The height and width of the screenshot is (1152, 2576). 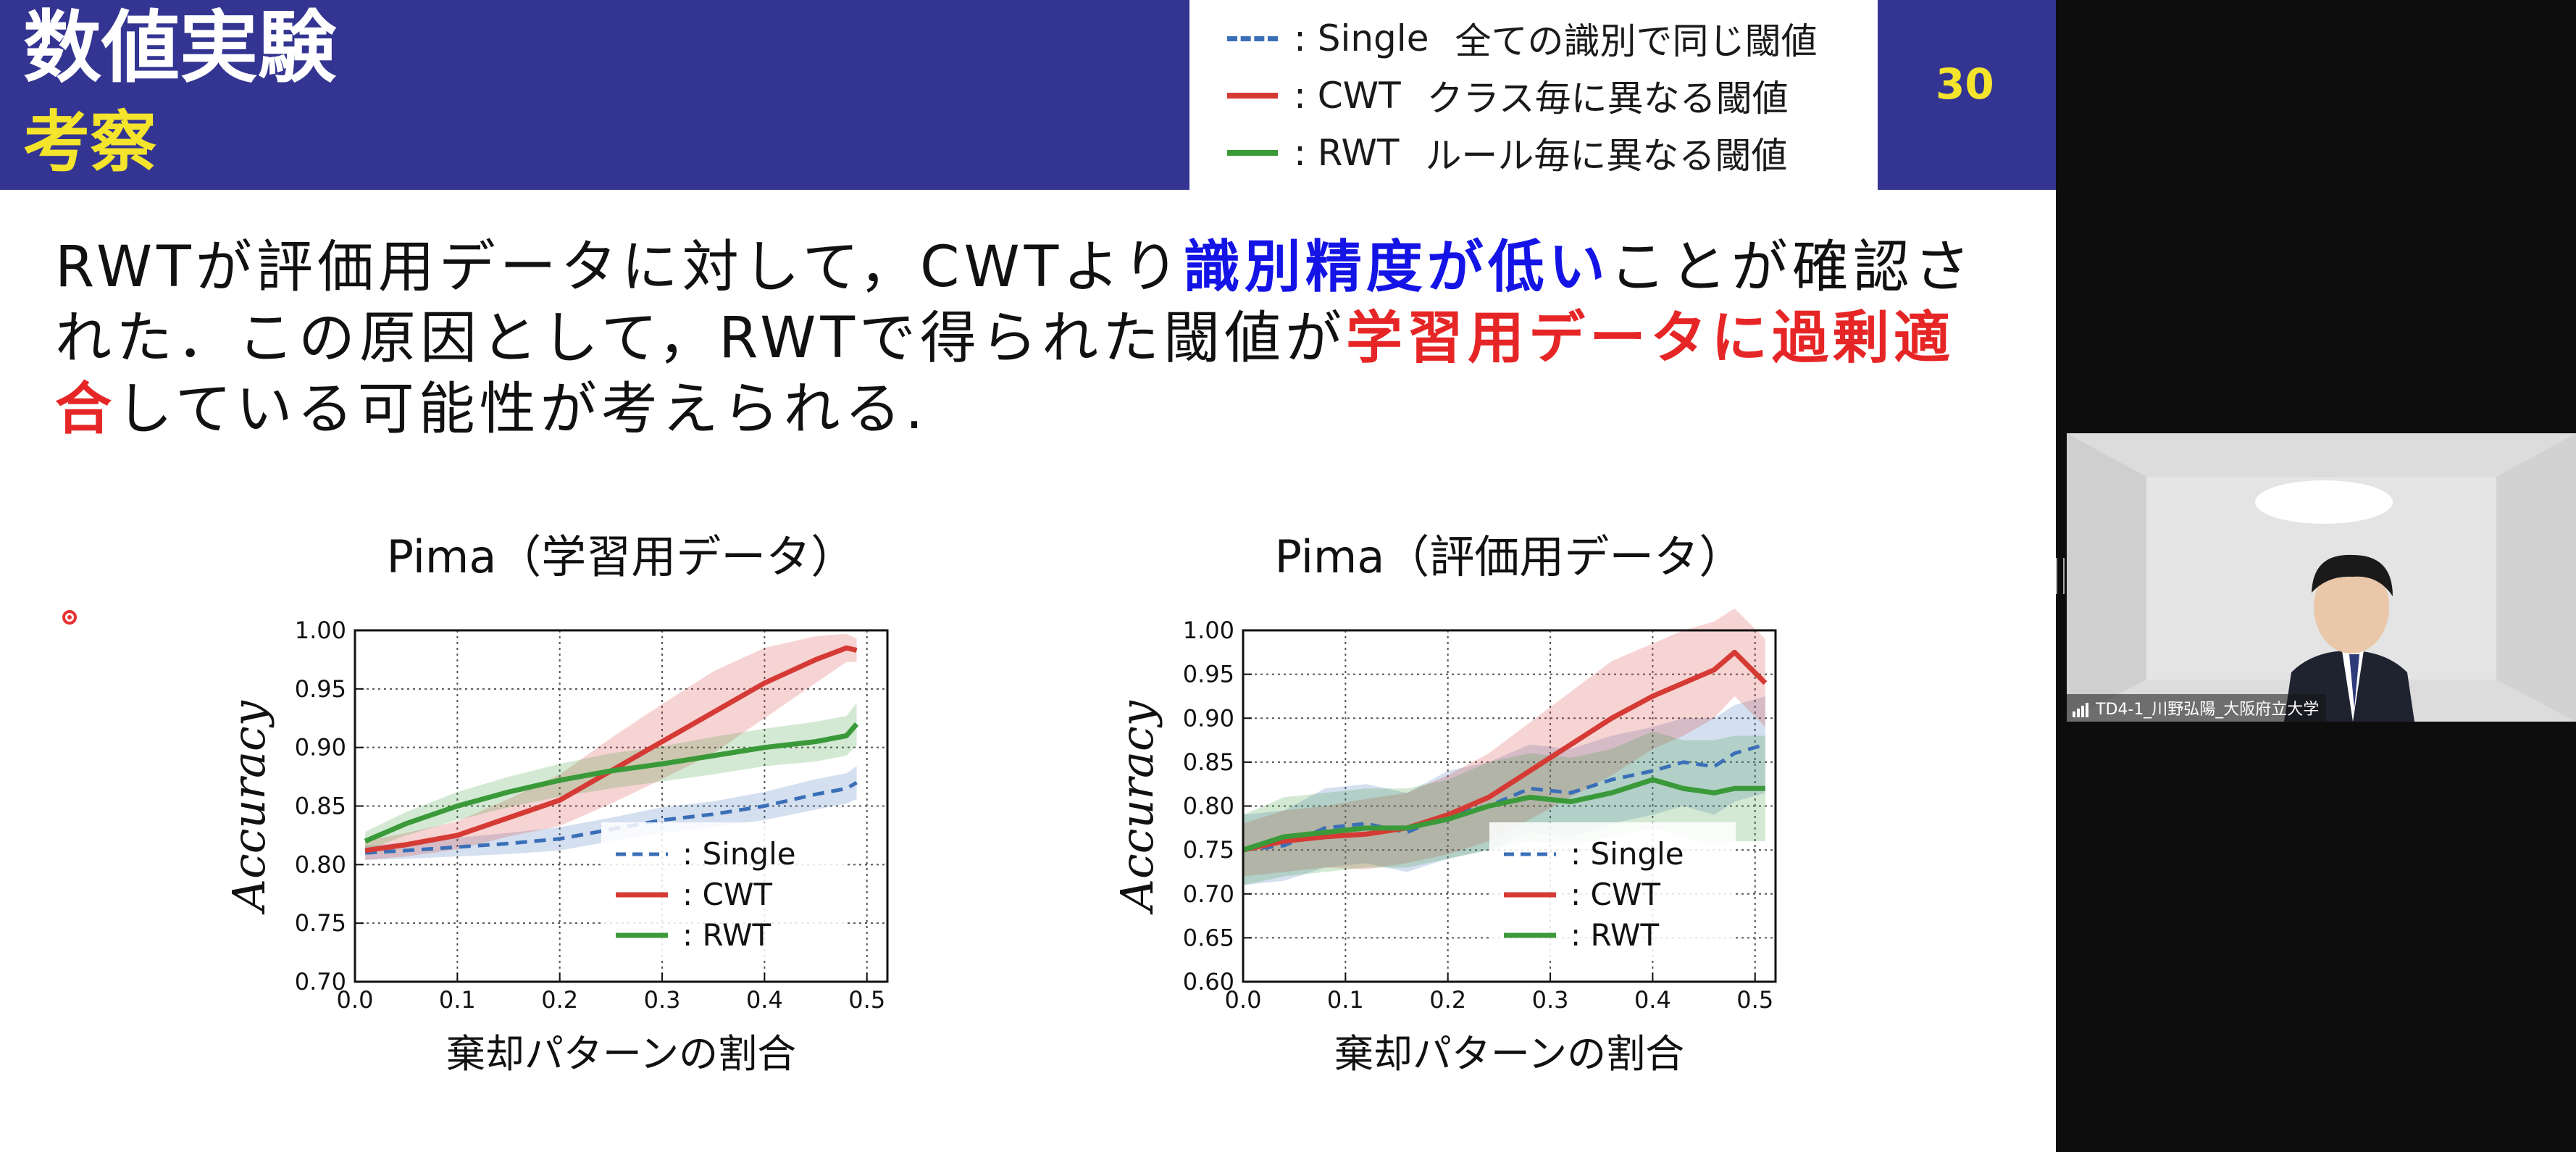 I want to click on signal-icon, so click(x=2081, y=708).